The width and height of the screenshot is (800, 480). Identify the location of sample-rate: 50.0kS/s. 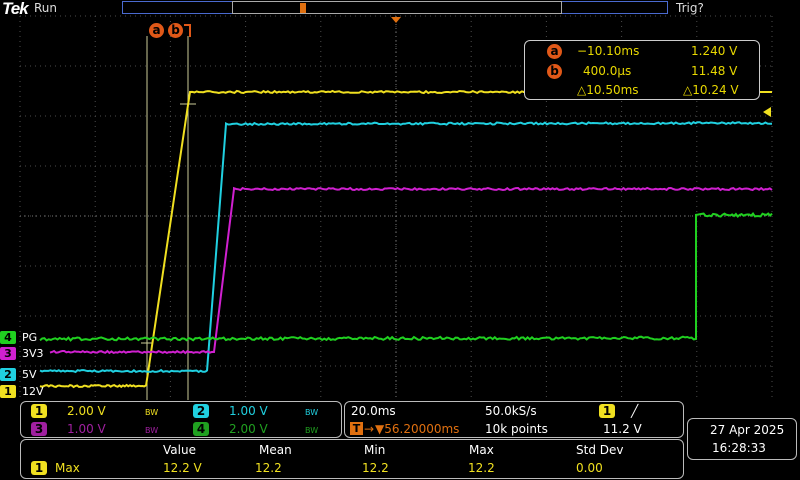
(511, 411).